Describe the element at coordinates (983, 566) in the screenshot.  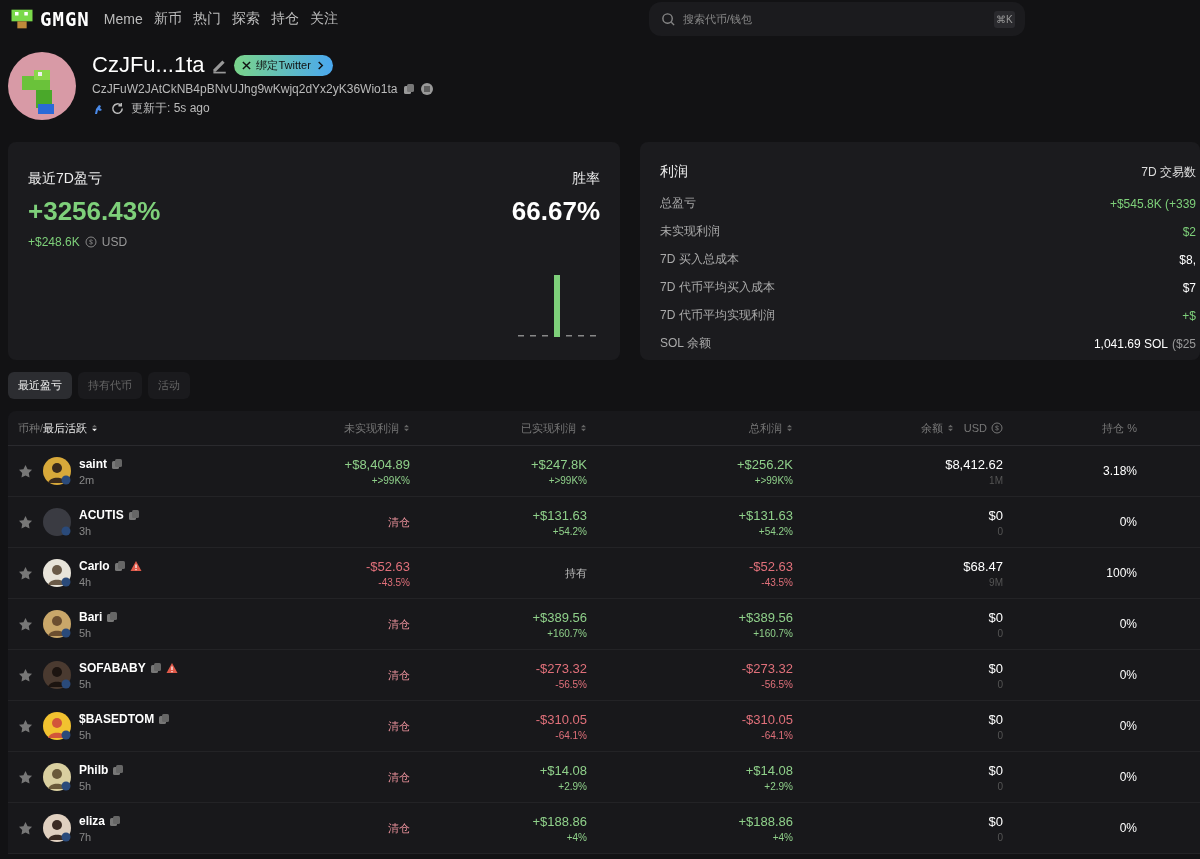
I see `balance-value: $68.47` at that location.